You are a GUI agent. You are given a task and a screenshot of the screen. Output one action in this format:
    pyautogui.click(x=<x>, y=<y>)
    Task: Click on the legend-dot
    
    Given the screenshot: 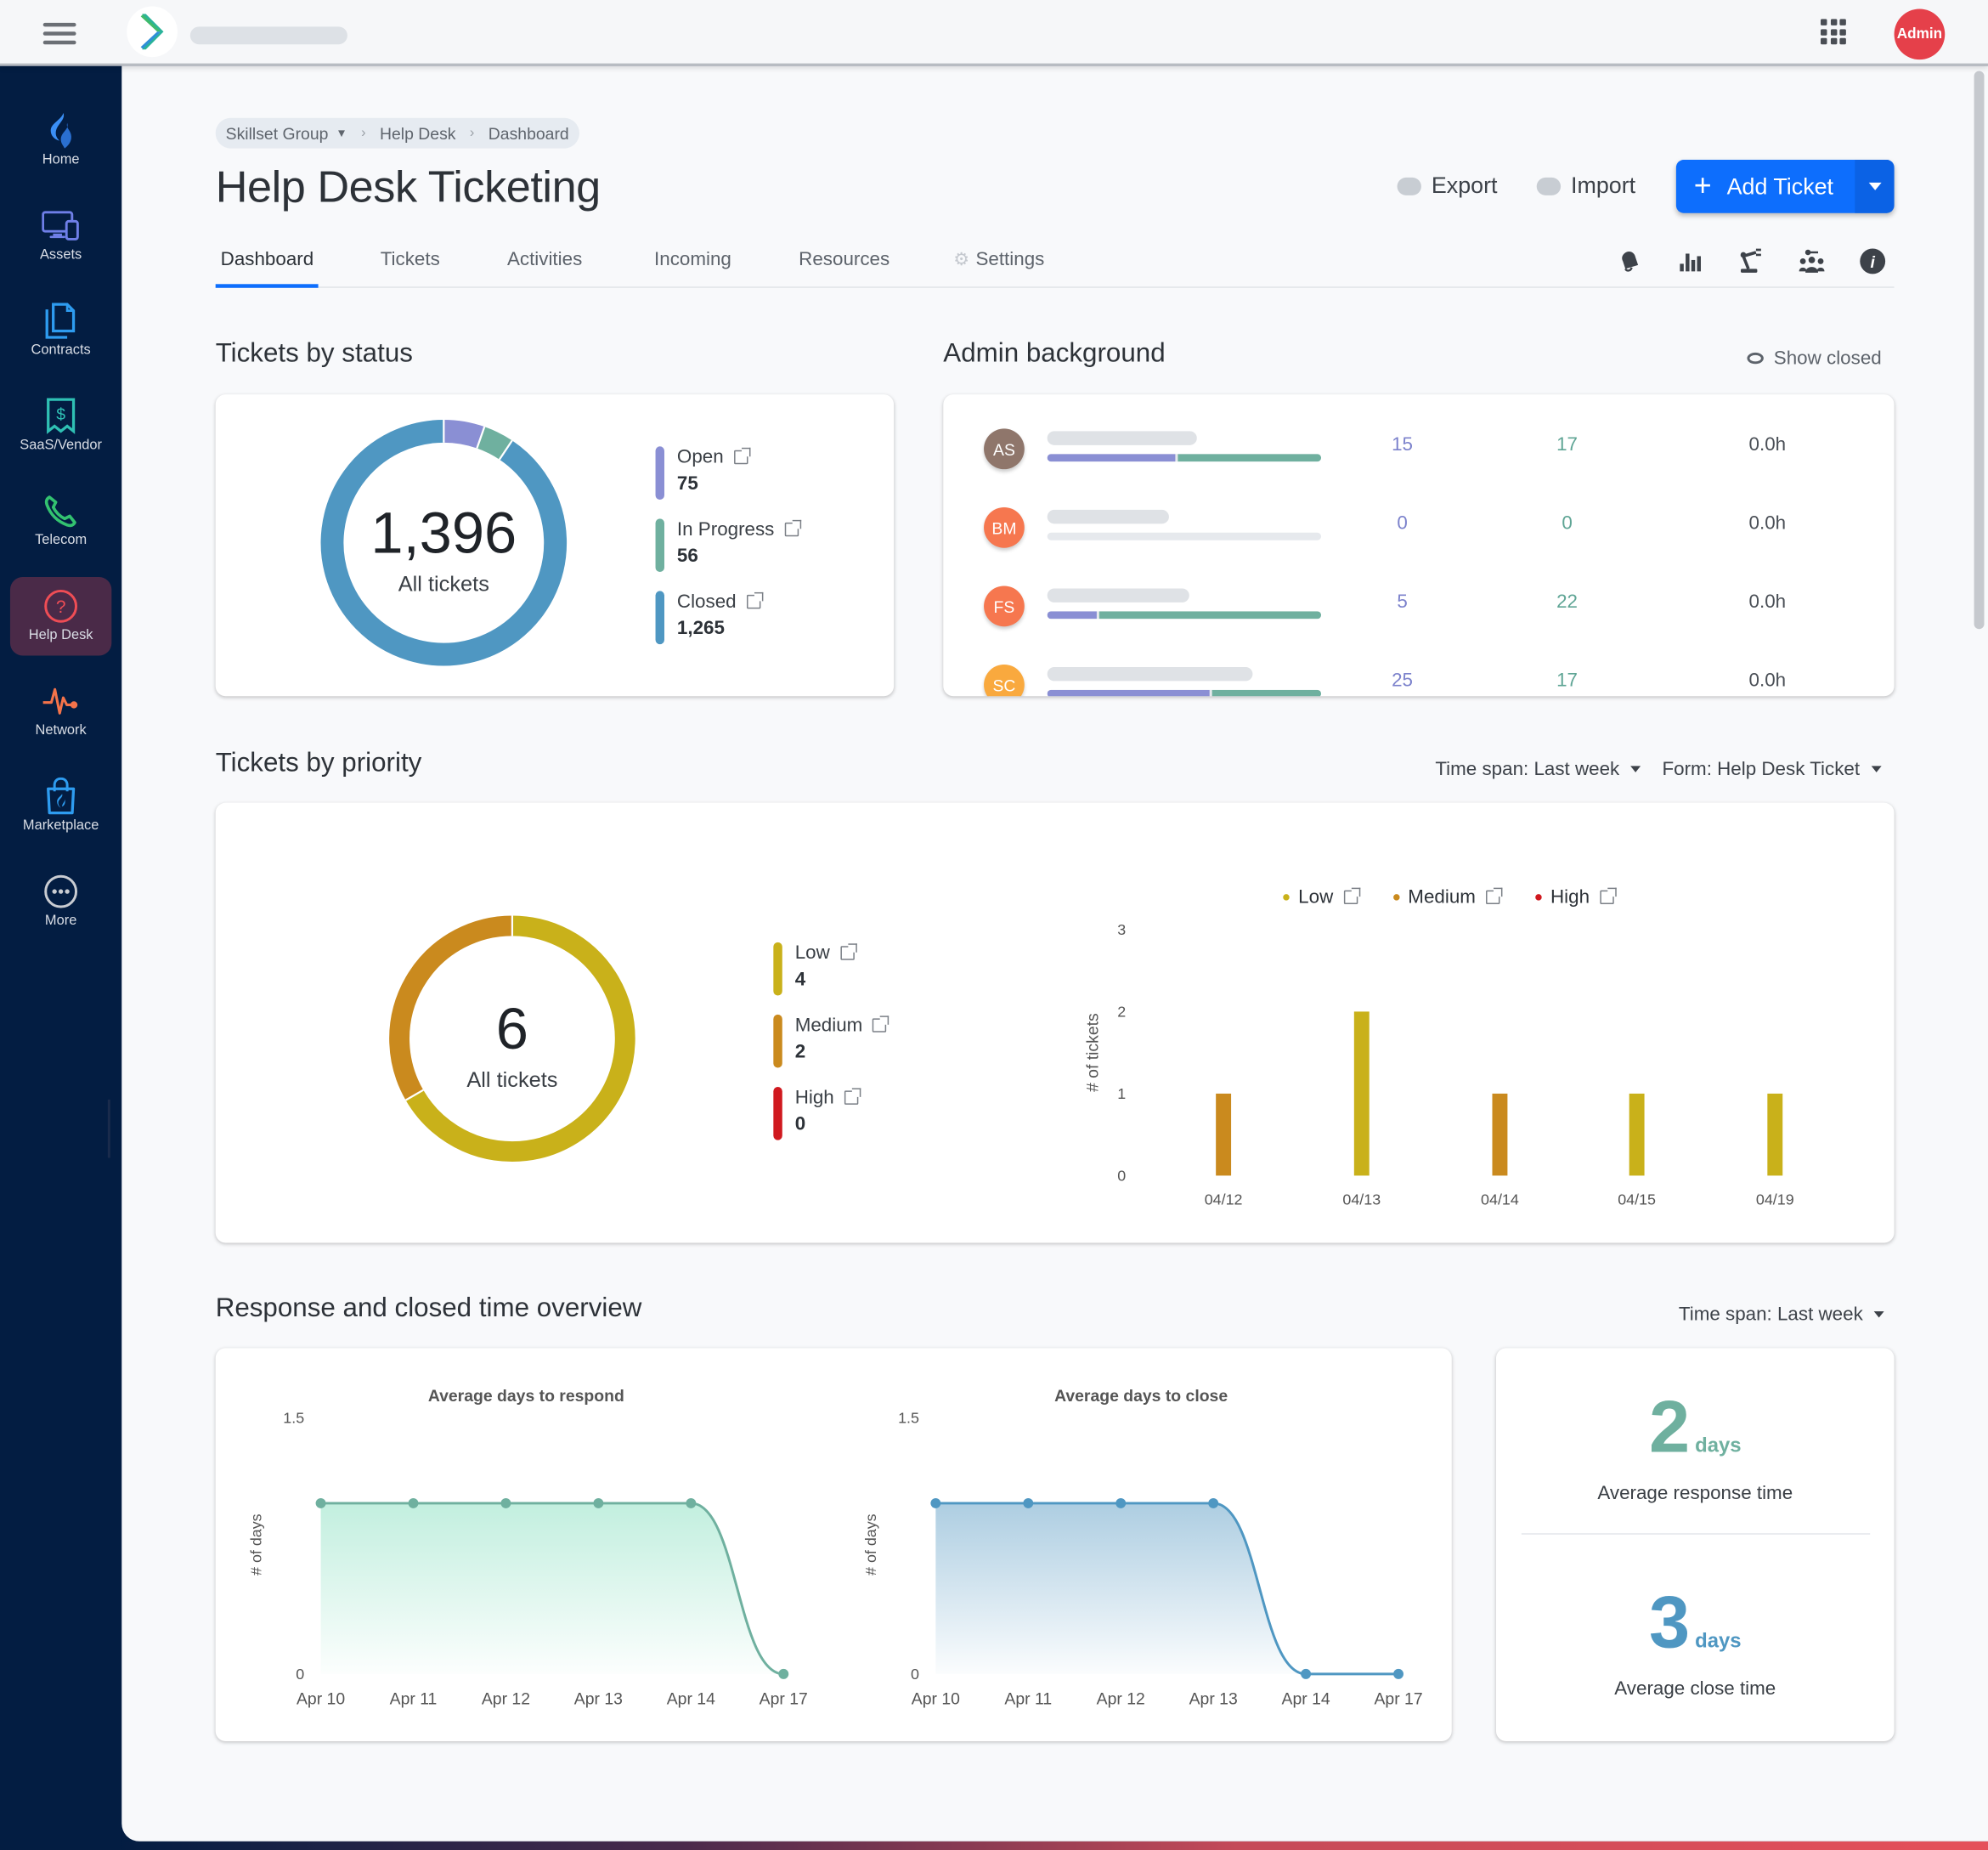 What is the action you would take?
    pyautogui.click(x=1395, y=898)
    